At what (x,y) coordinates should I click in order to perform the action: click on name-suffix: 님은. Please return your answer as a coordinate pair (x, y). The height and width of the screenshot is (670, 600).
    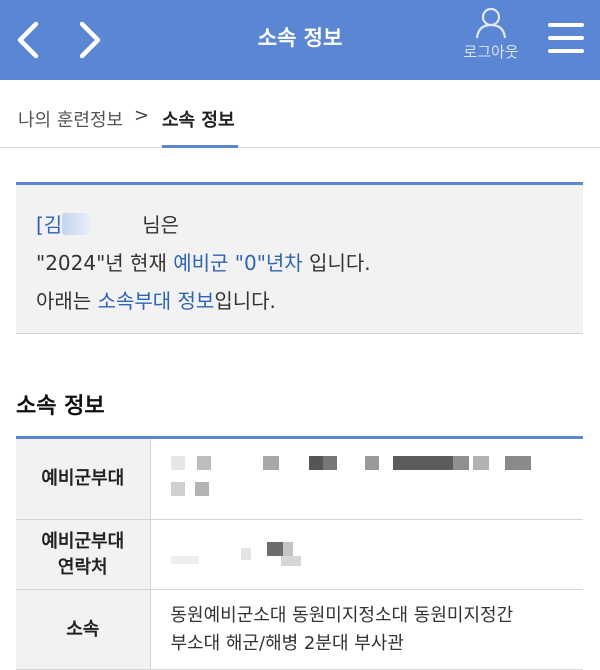
    Looking at the image, I should click on (161, 225).